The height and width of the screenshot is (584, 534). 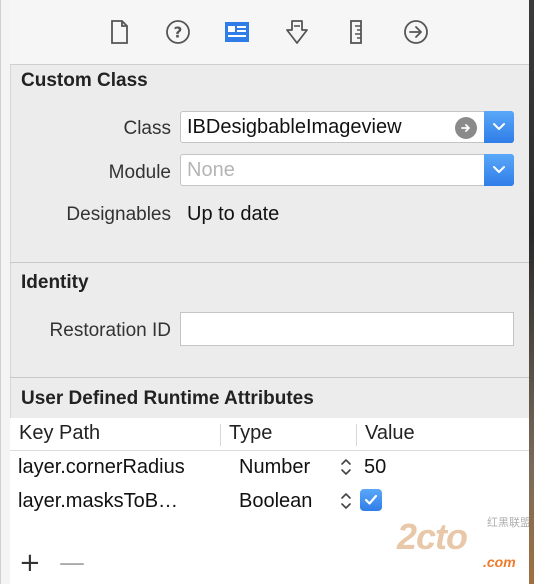 I want to click on checkmark-icon, so click(x=371, y=499).